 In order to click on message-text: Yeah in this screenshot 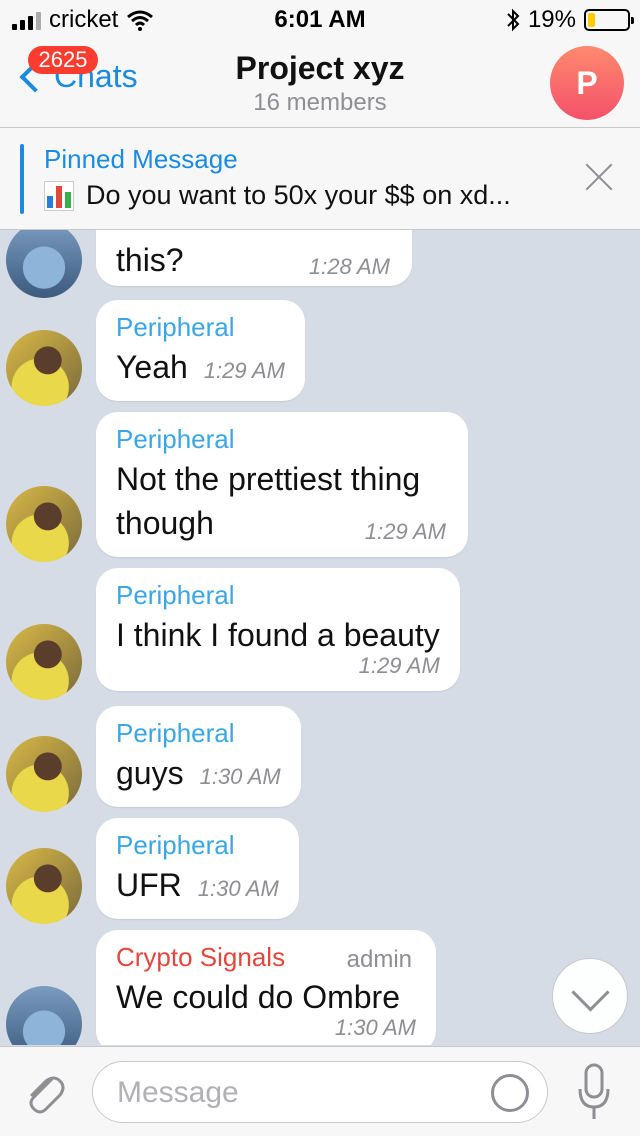, I will do `click(152, 367)`.